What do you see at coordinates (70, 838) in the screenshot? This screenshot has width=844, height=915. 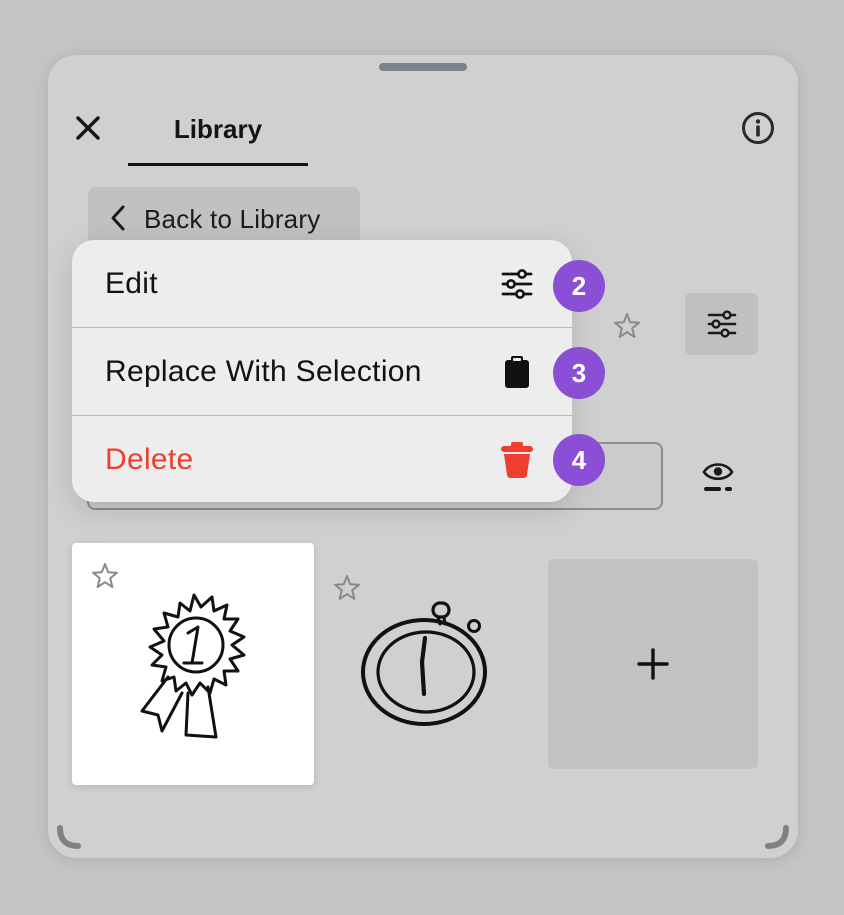 I see `resize-corner-bottom-left` at bounding box center [70, 838].